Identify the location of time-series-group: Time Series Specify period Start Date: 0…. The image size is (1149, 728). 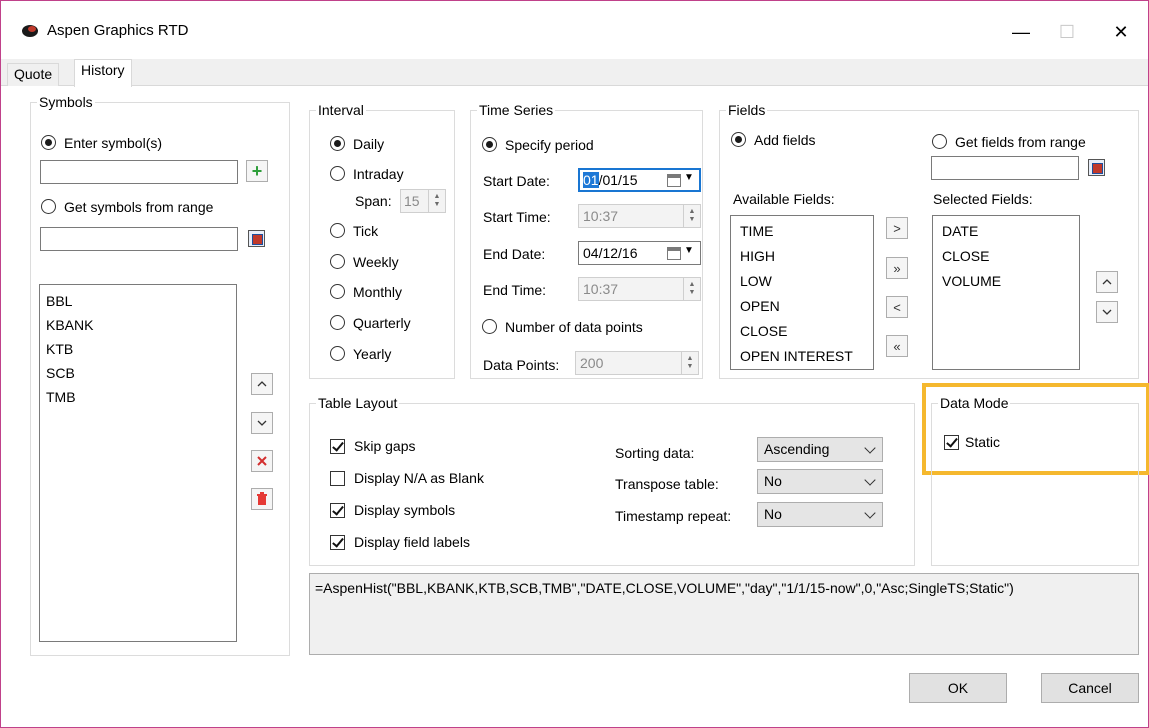
(586, 240).